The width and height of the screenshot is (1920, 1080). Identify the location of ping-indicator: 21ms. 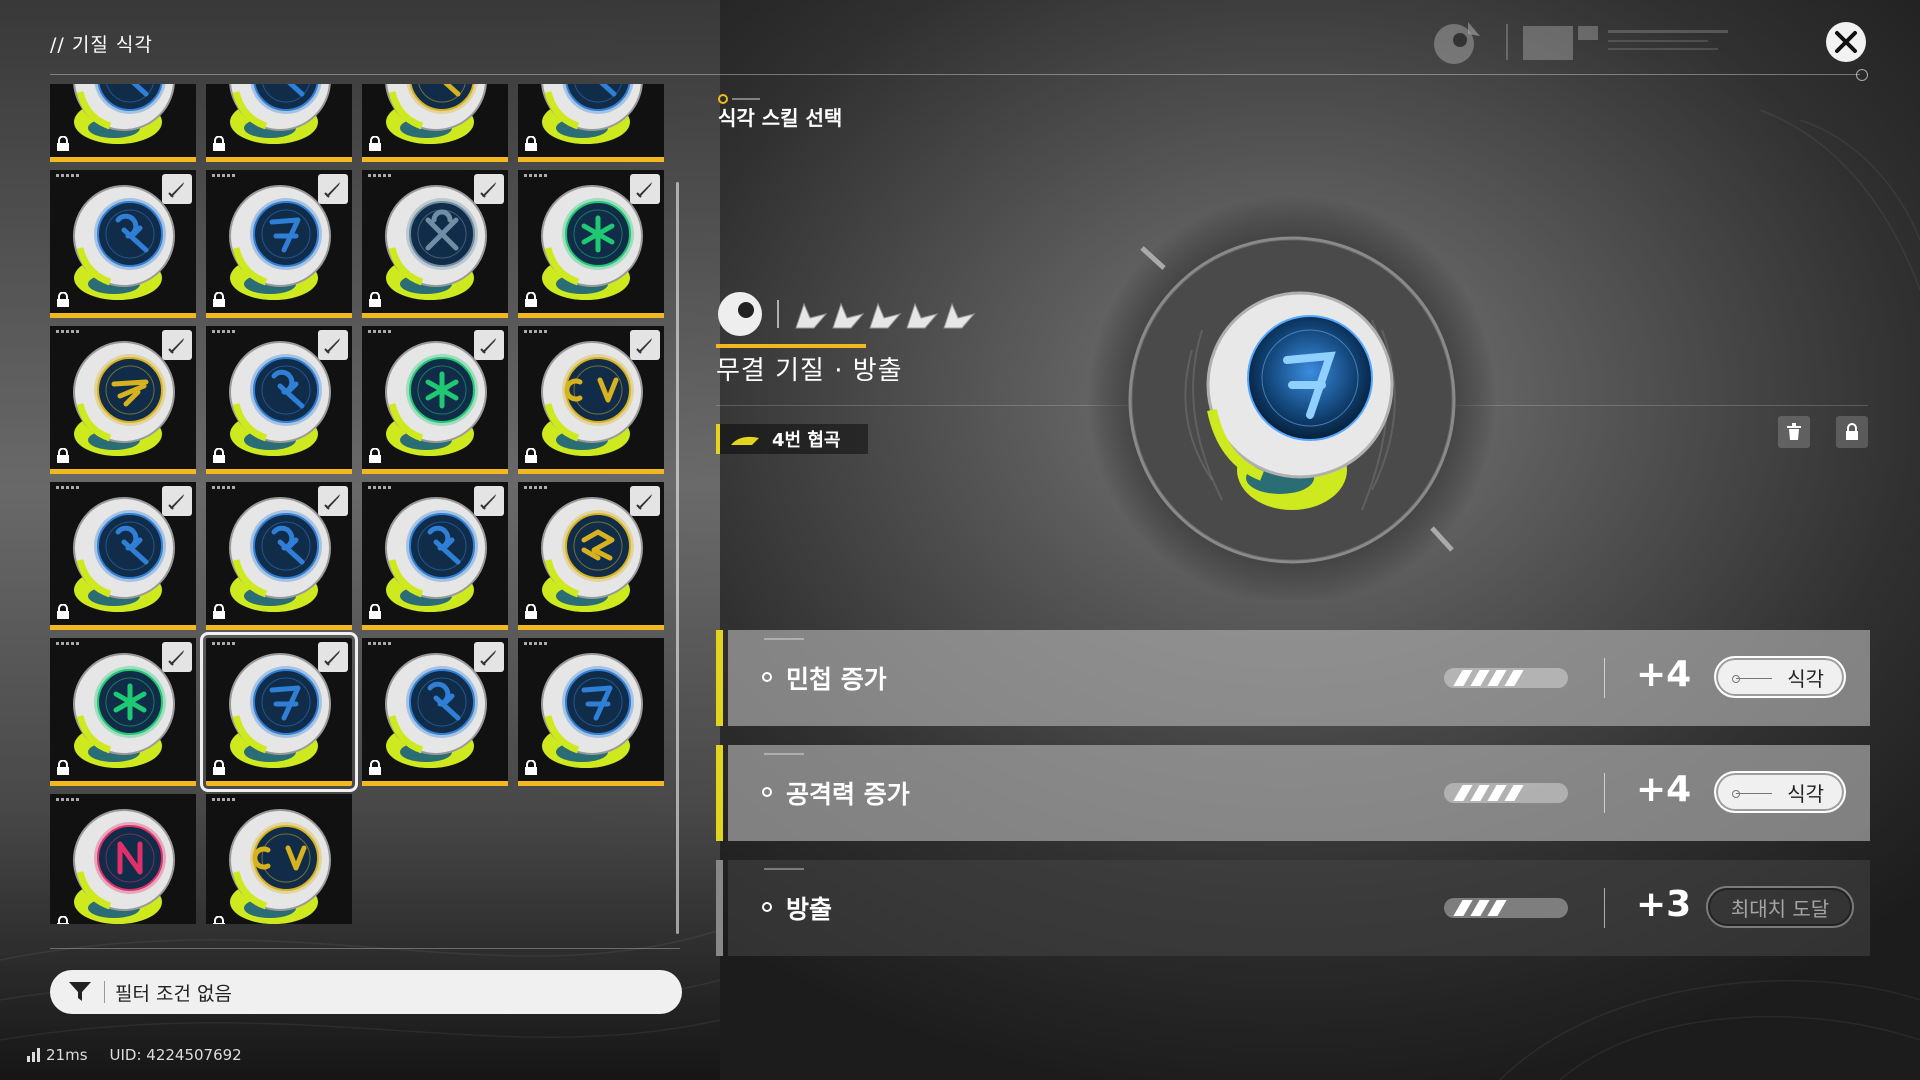
(57, 1055).